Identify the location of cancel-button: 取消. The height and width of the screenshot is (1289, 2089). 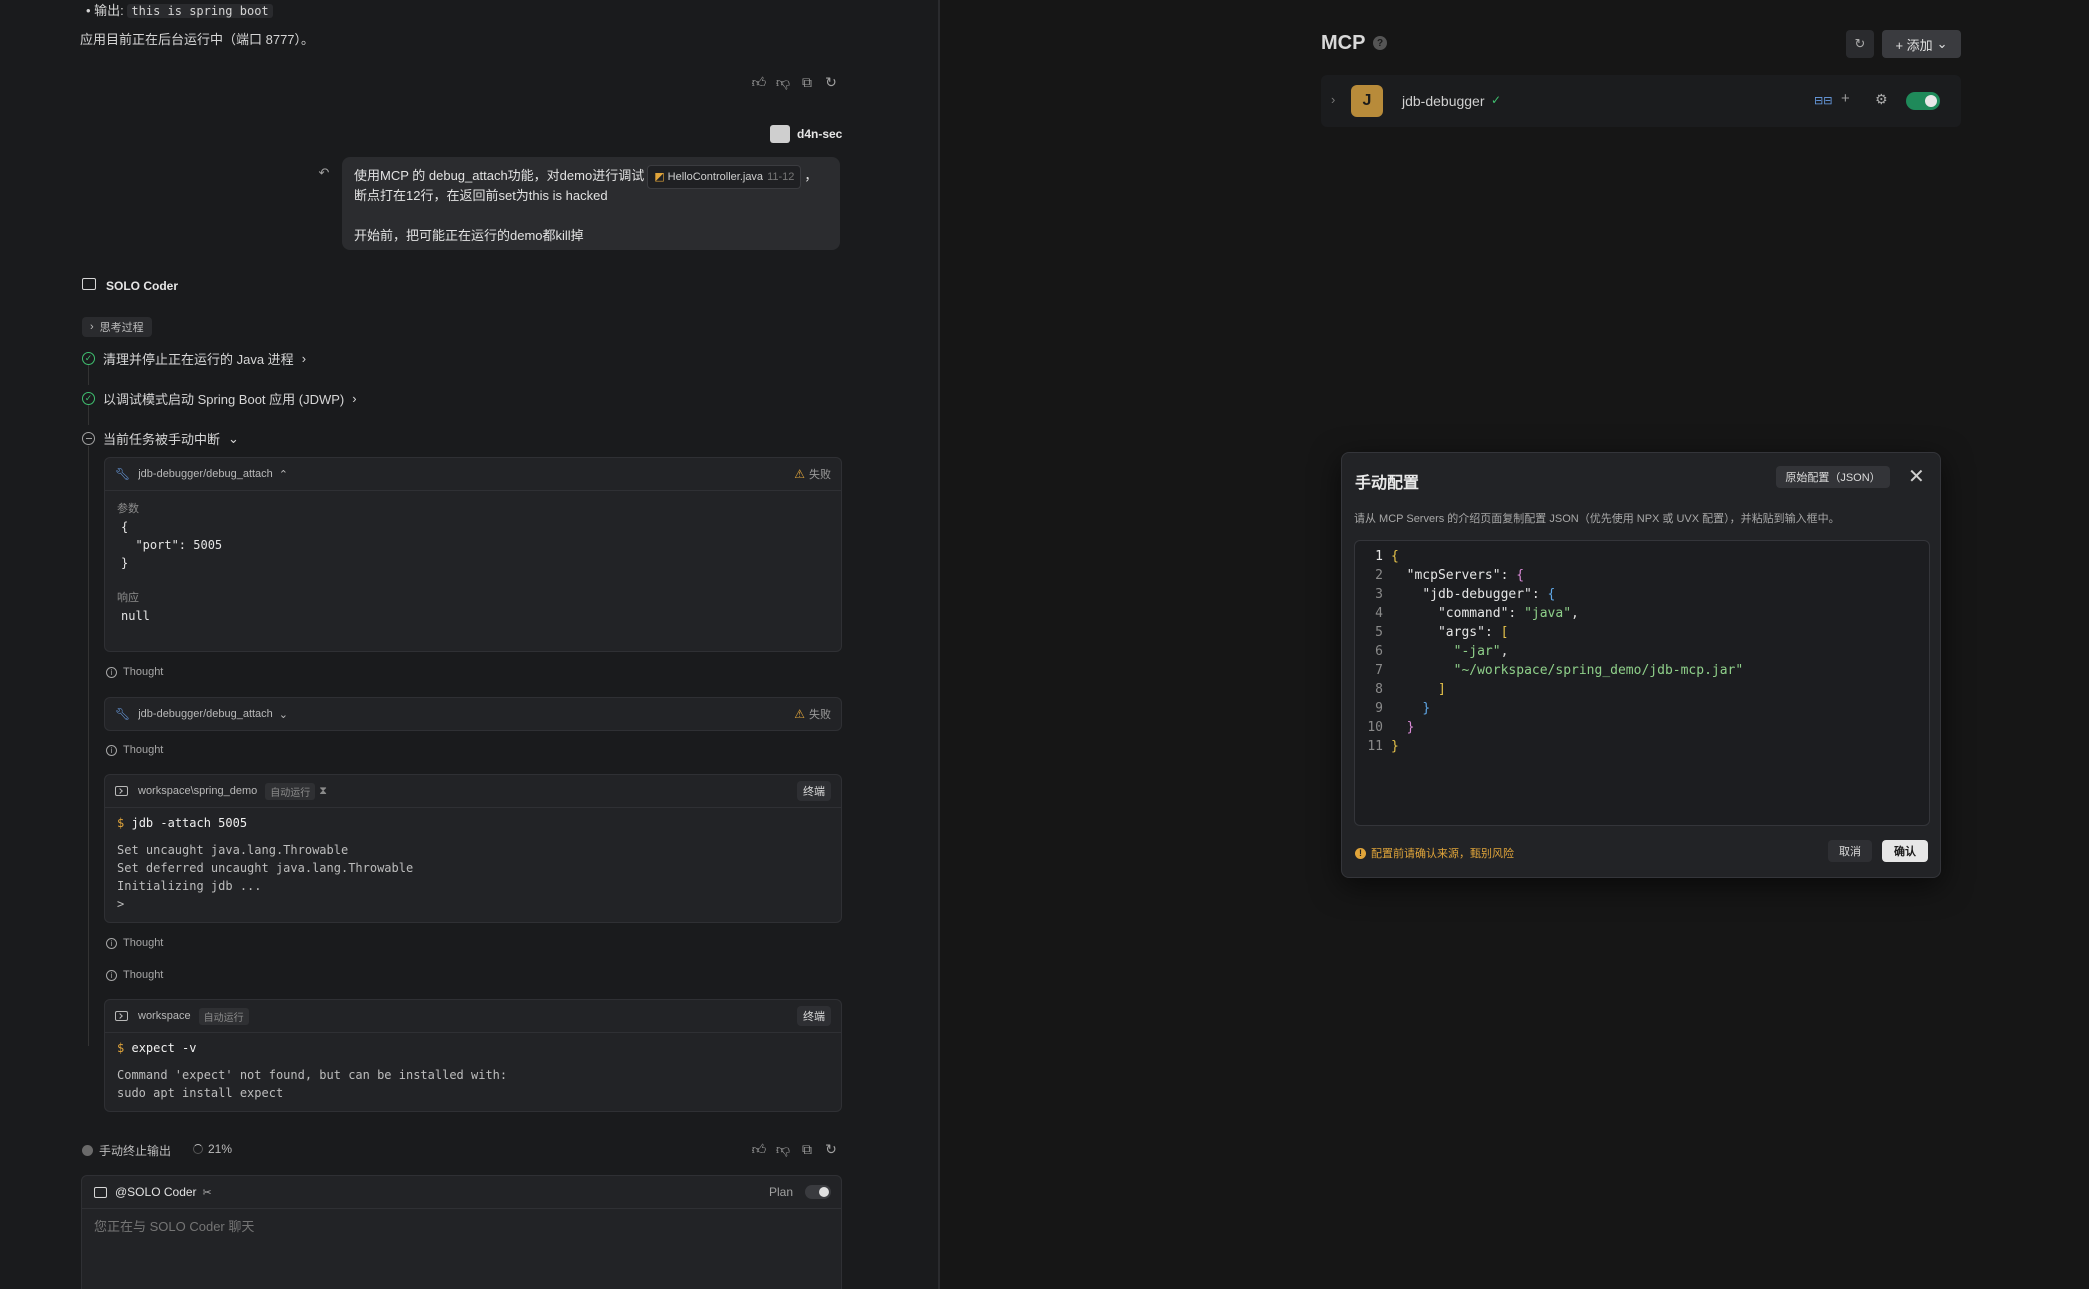
(1850, 851).